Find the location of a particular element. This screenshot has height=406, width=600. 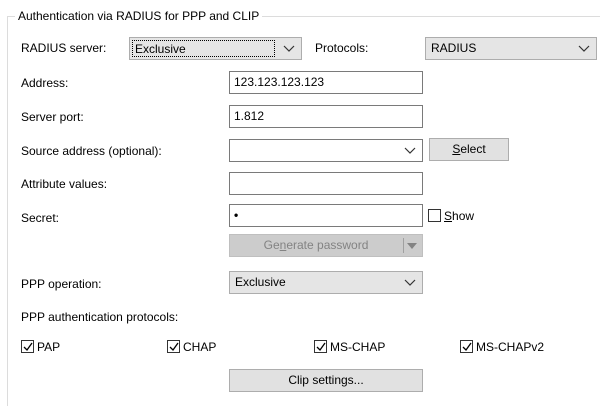

chap-checkbox: CHAP is located at coordinates (191, 347).